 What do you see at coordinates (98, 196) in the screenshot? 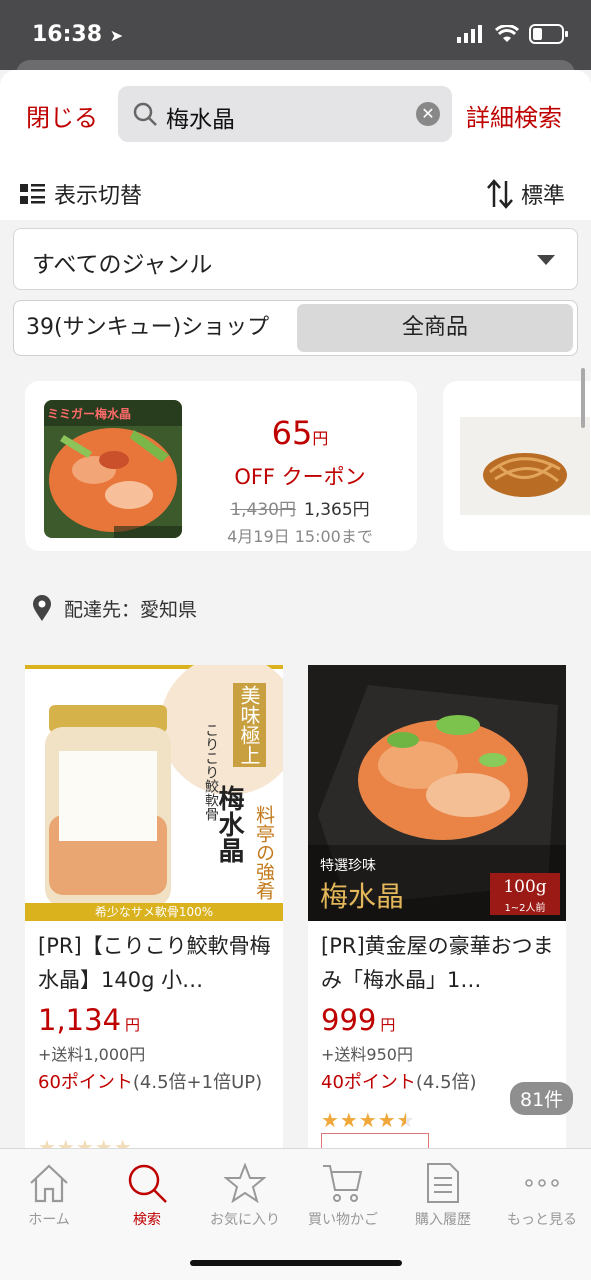
I see `view-toggle-label: 表示切替` at bounding box center [98, 196].